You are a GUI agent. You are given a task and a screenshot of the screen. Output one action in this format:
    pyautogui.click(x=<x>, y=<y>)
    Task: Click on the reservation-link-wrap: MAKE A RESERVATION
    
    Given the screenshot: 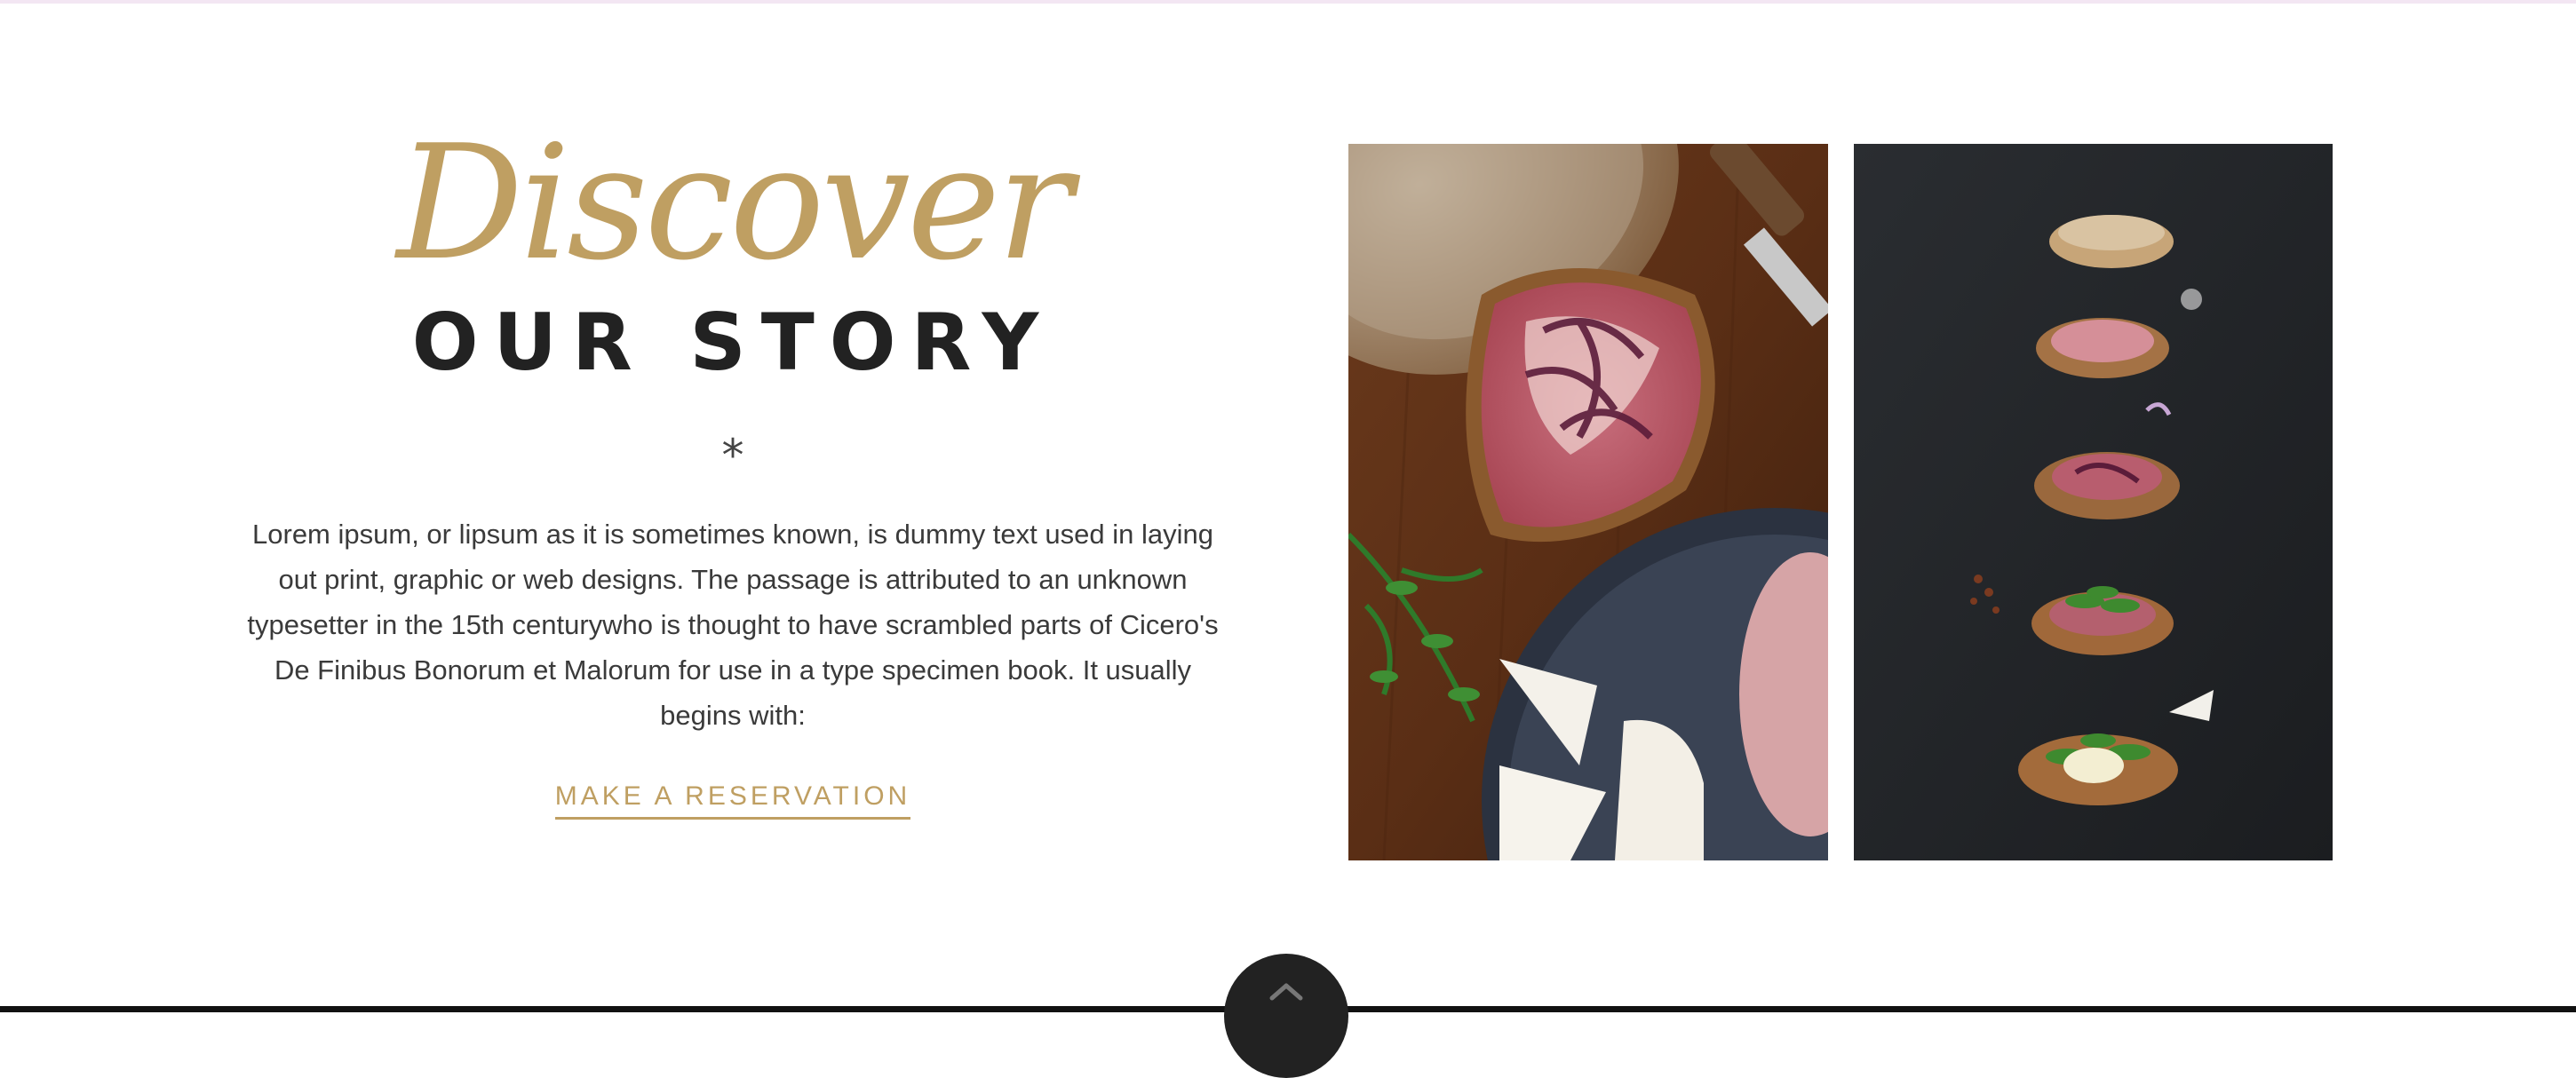 What is the action you would take?
    pyautogui.click(x=732, y=800)
    